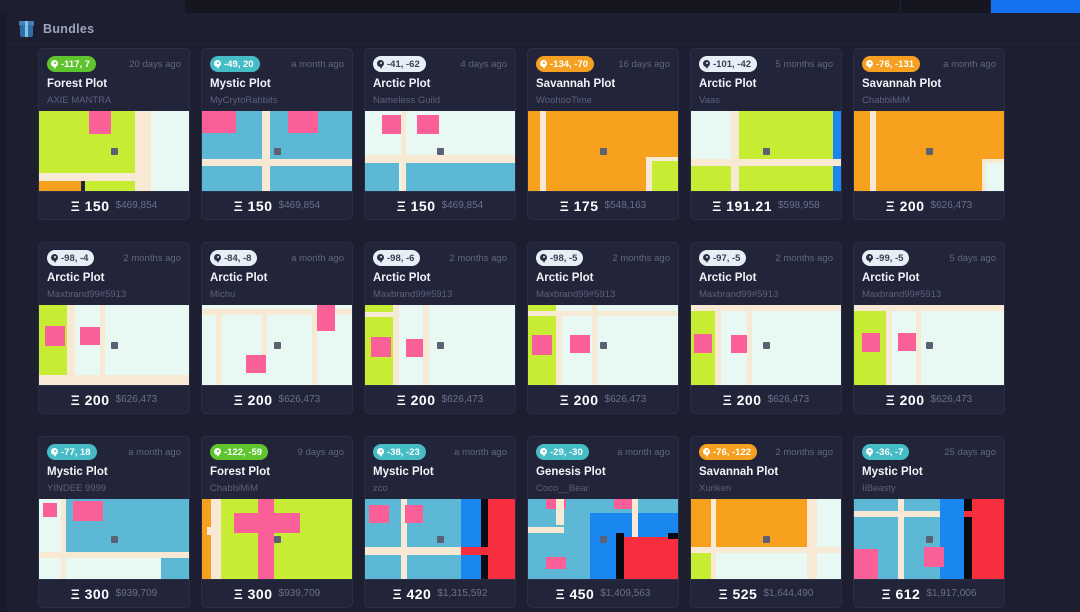 The image size is (1080, 612). Describe the element at coordinates (77, 472) in the screenshot. I see `plot-name: Mystic Plot` at that location.